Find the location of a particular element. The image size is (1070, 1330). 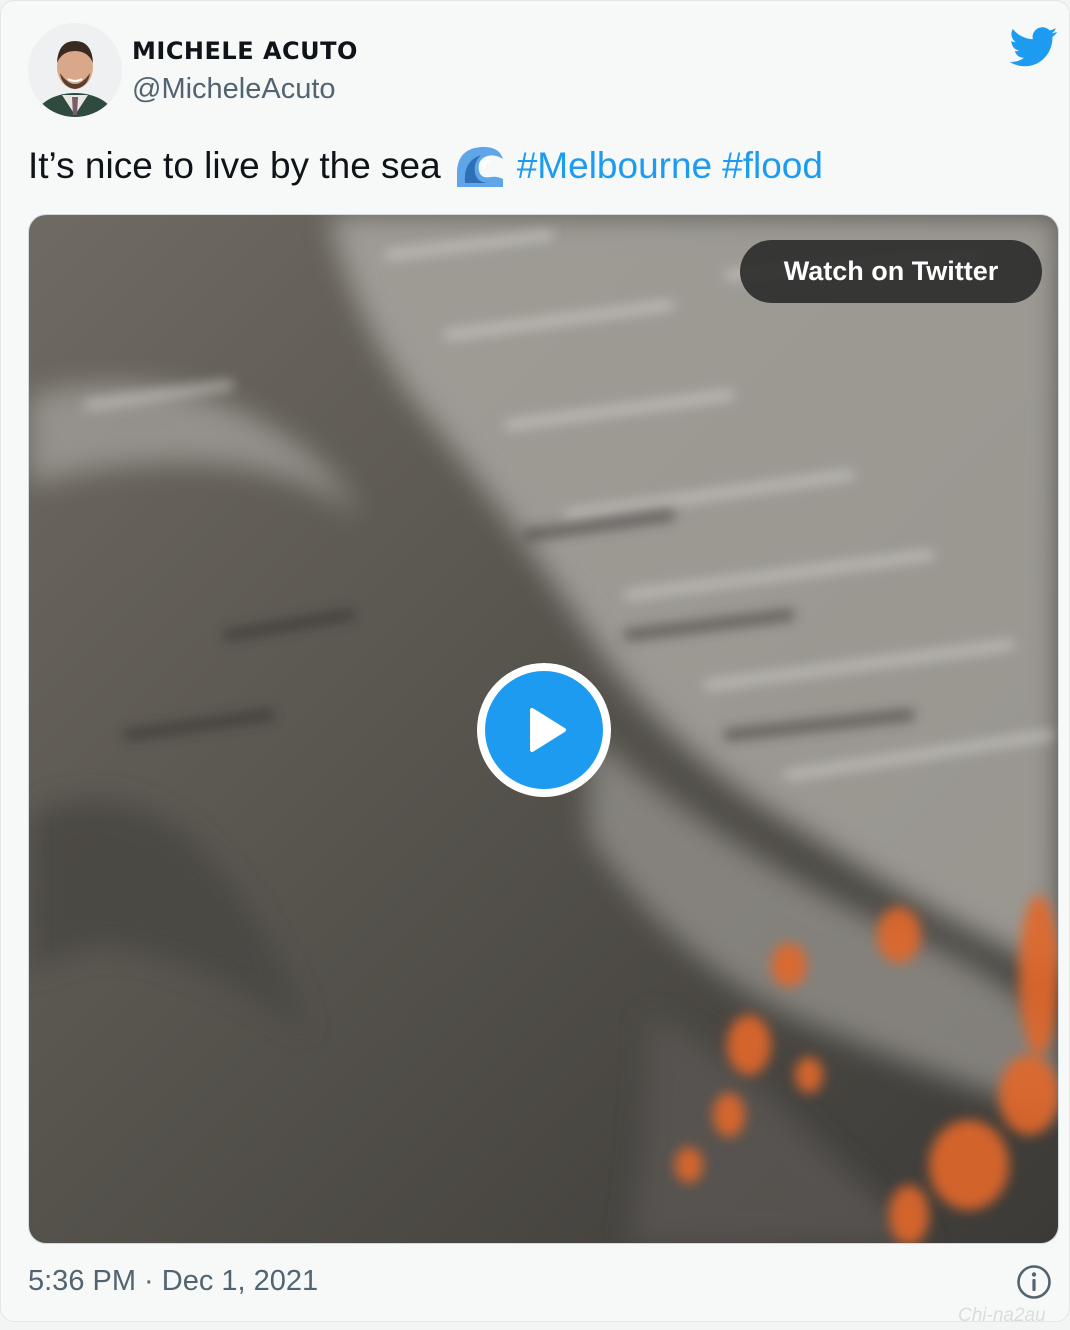

hashtag-melbourne: #Melbourne is located at coordinates (614, 166).